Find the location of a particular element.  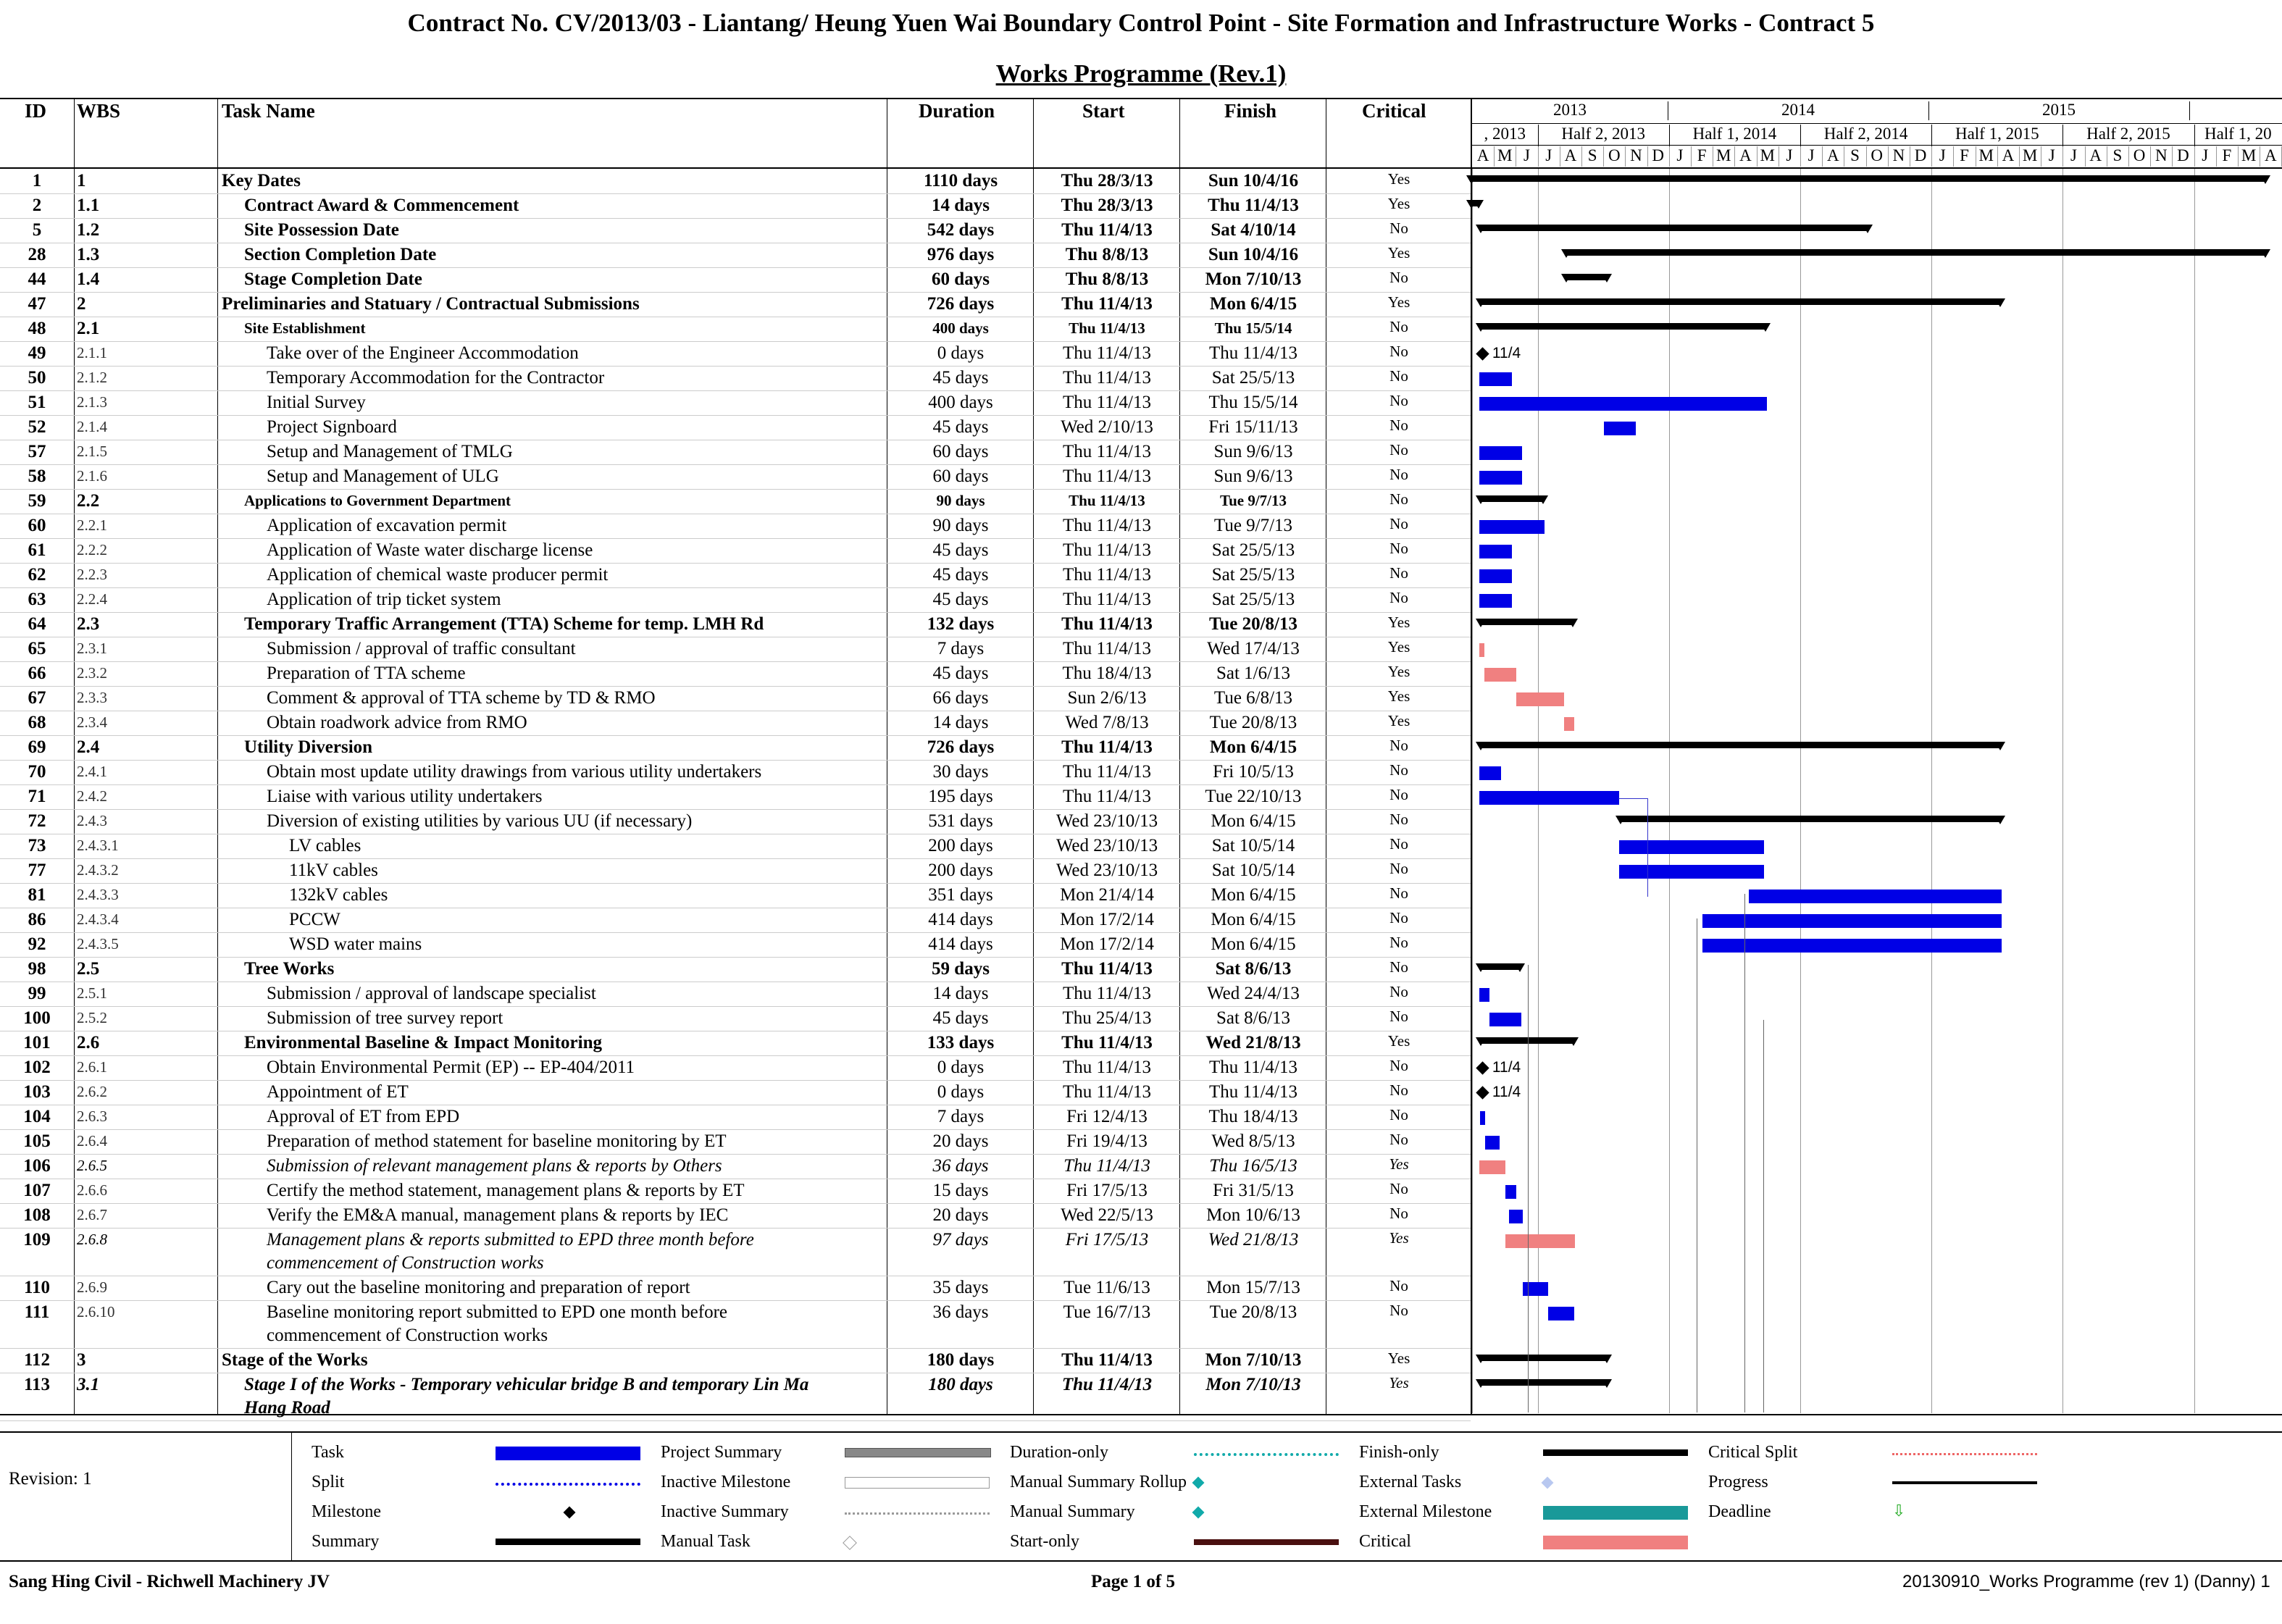

task-duration: 7 days is located at coordinates (961, 648).